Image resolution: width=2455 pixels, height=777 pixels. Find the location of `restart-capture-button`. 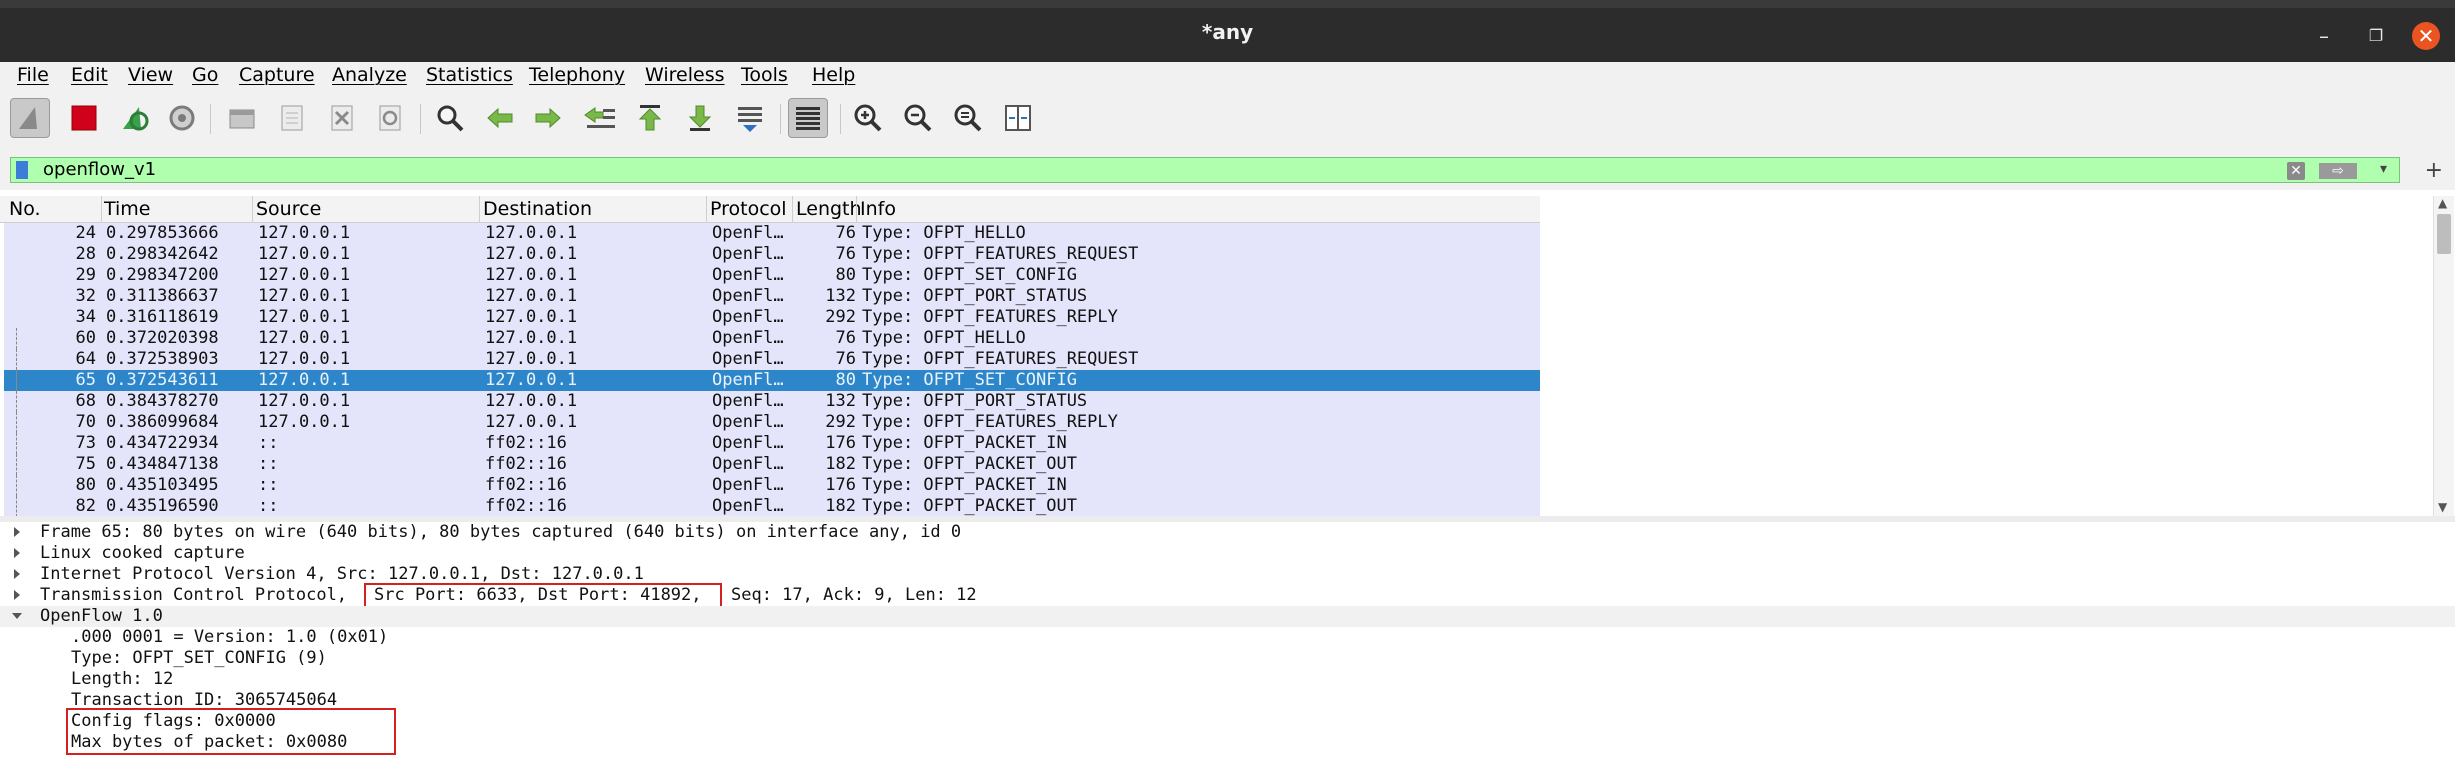

restart-capture-button is located at coordinates (134, 118).